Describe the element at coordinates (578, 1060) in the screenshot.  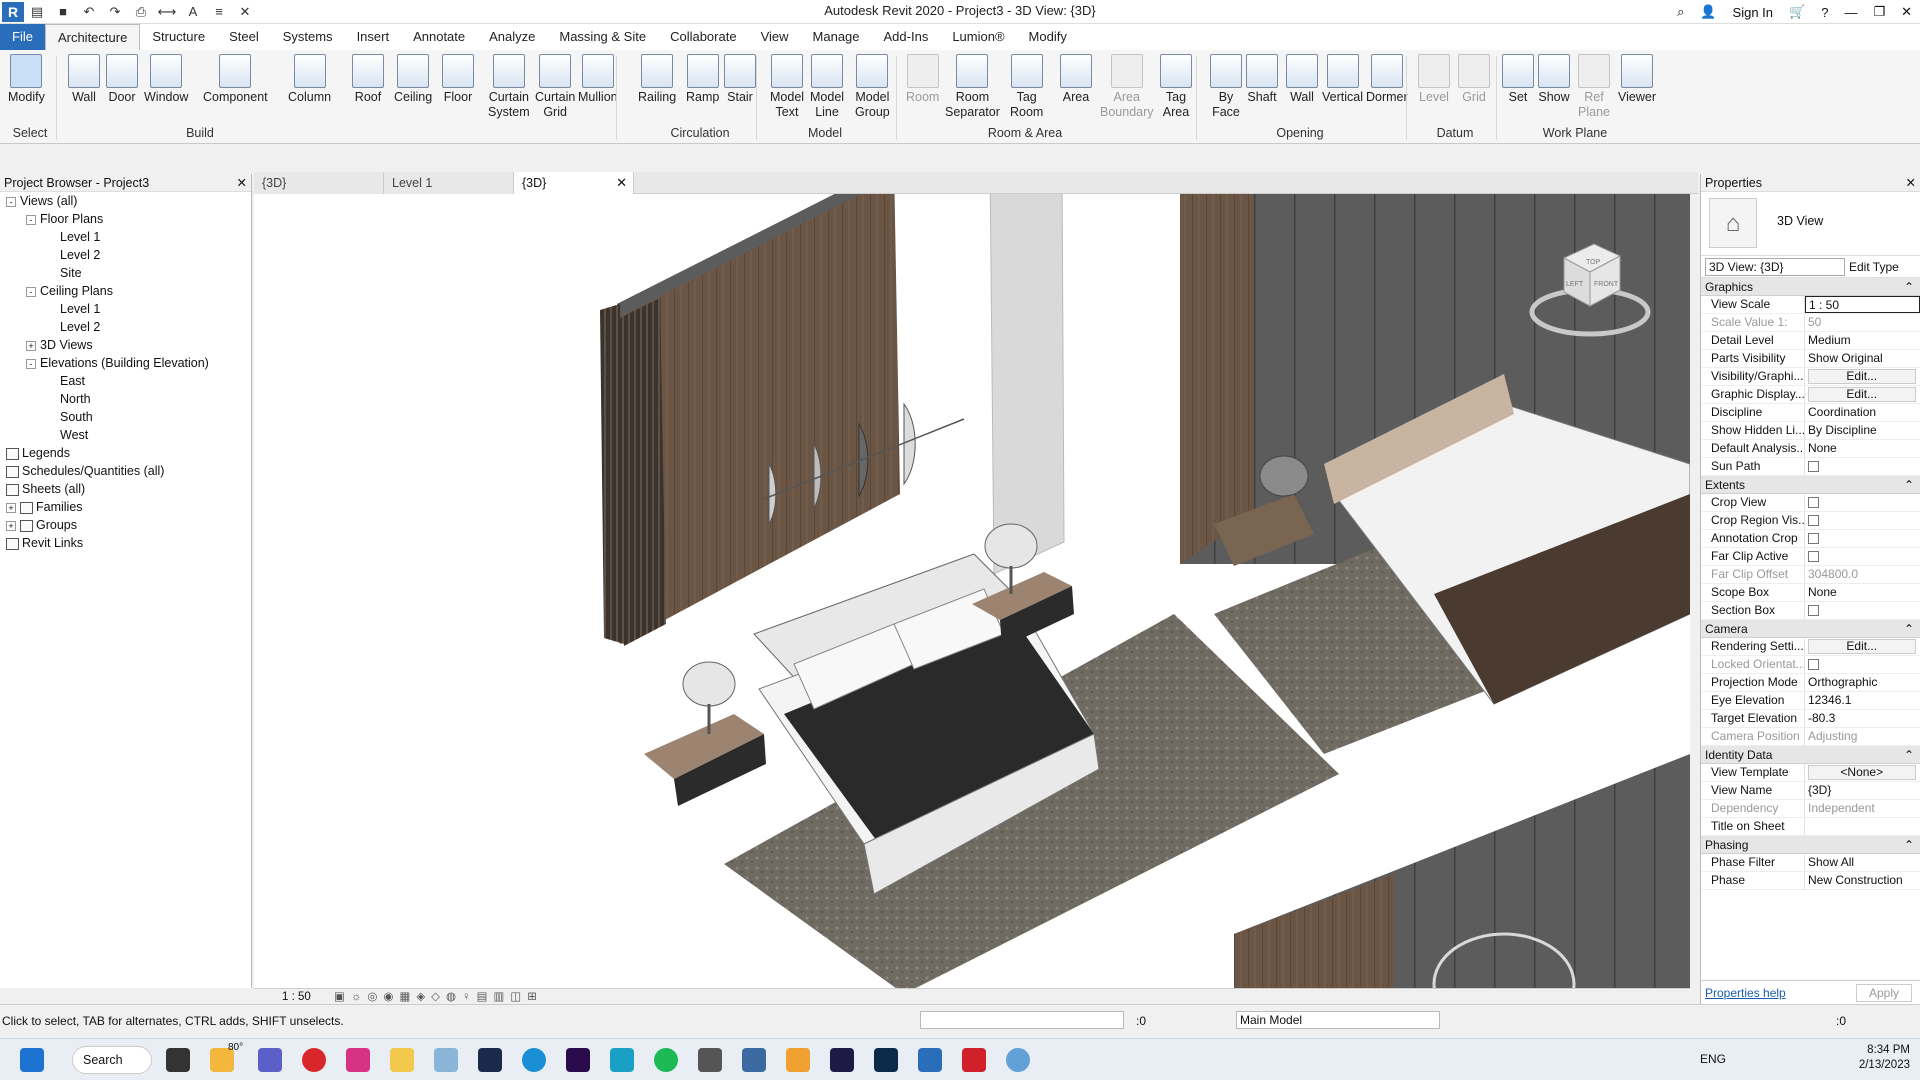
I see `premiere-icon` at that location.